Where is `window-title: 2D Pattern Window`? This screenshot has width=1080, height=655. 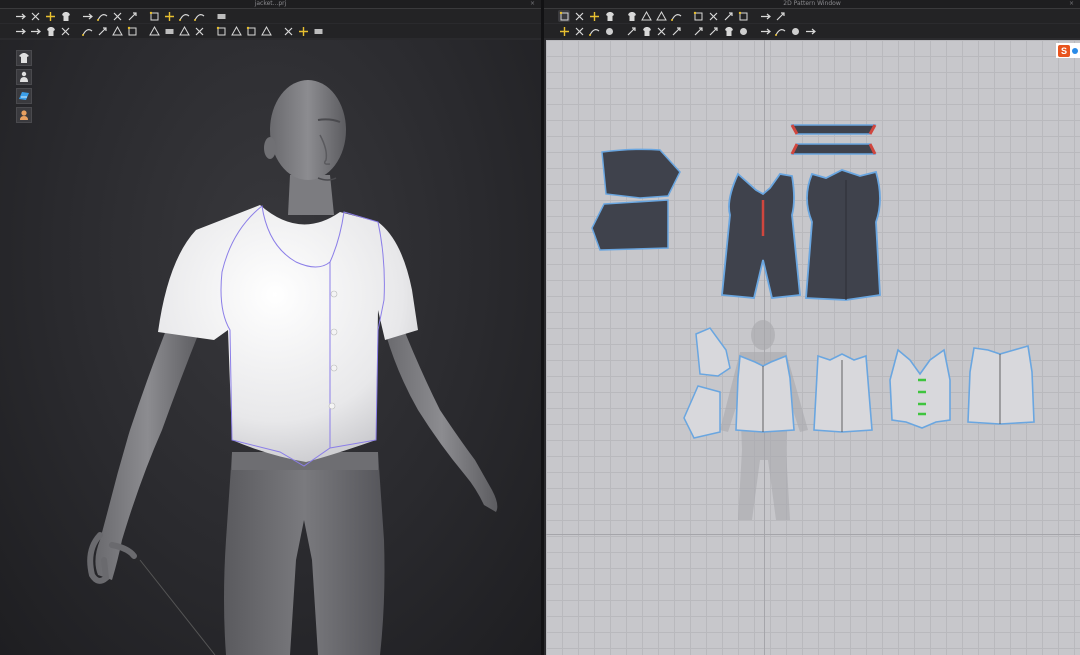
window-title: 2D Pattern Window is located at coordinates (812, 3).